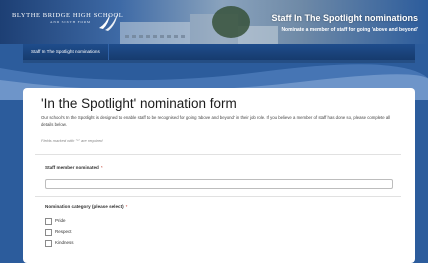  What do you see at coordinates (219, 184) in the screenshot?
I see `staff-member-input` at bounding box center [219, 184].